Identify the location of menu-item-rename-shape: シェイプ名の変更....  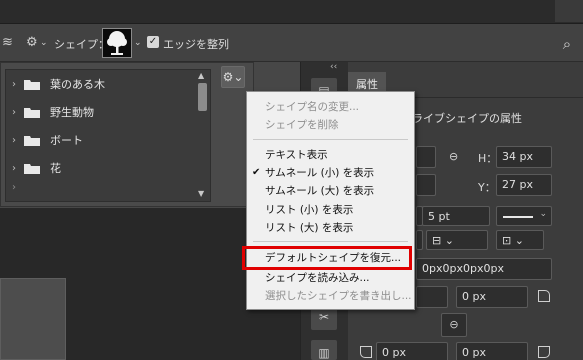
(312, 107).